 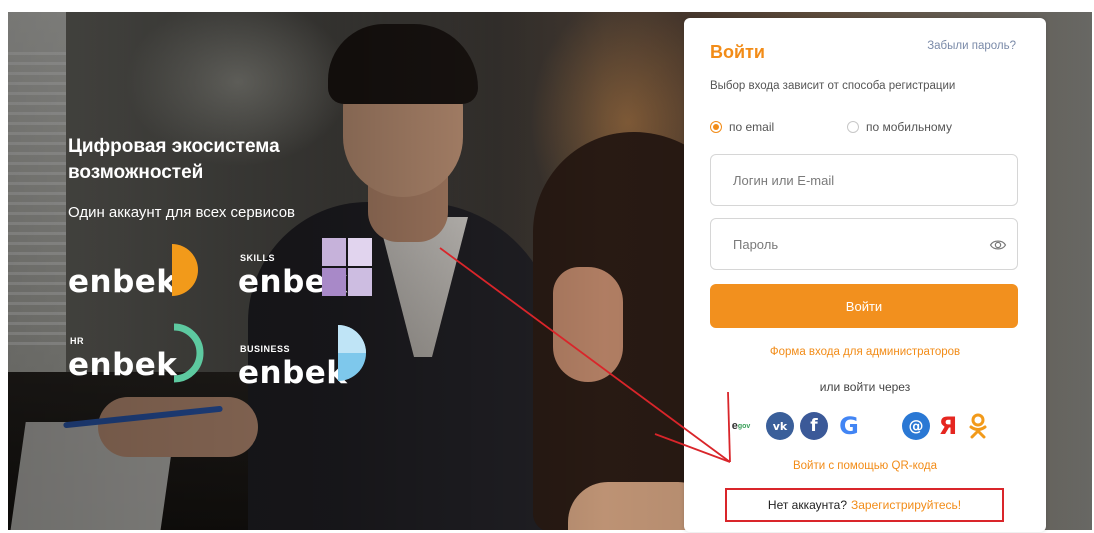 What do you see at coordinates (814, 426) in the screenshot?
I see `facebook-login-icon: f` at bounding box center [814, 426].